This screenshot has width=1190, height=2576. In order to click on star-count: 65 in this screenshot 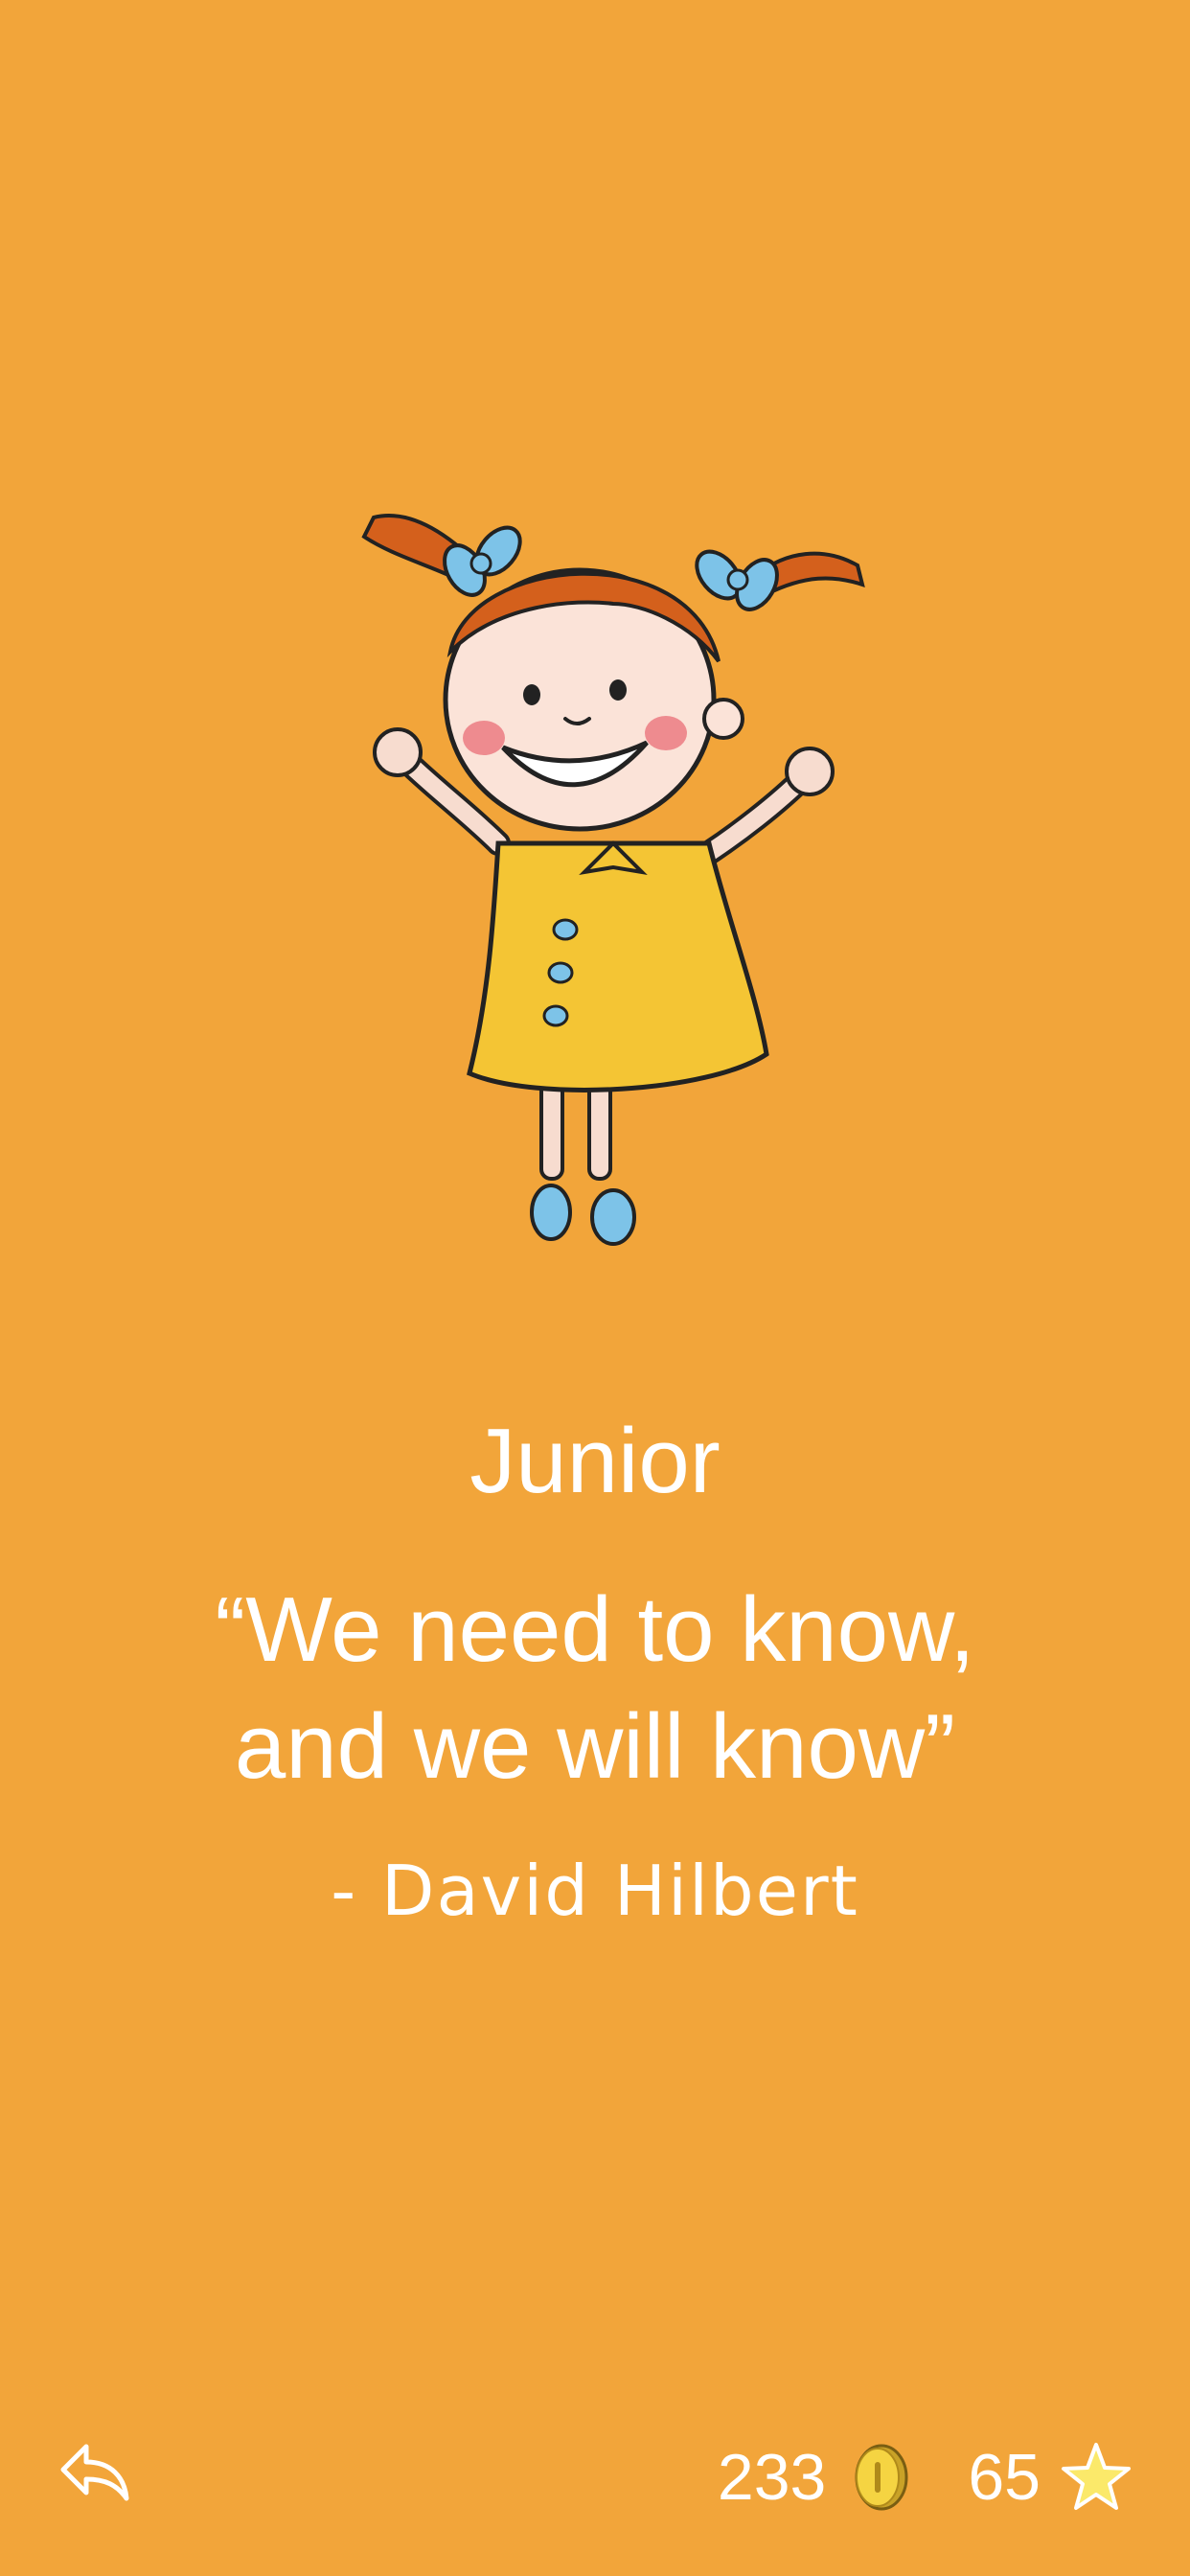, I will do `click(1005, 2477)`.